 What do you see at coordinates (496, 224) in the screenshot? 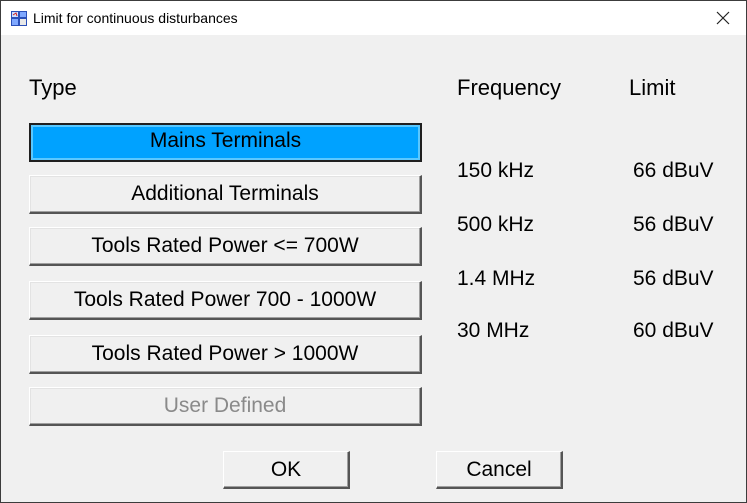
I see `frequency-value: 500 kHz` at bounding box center [496, 224].